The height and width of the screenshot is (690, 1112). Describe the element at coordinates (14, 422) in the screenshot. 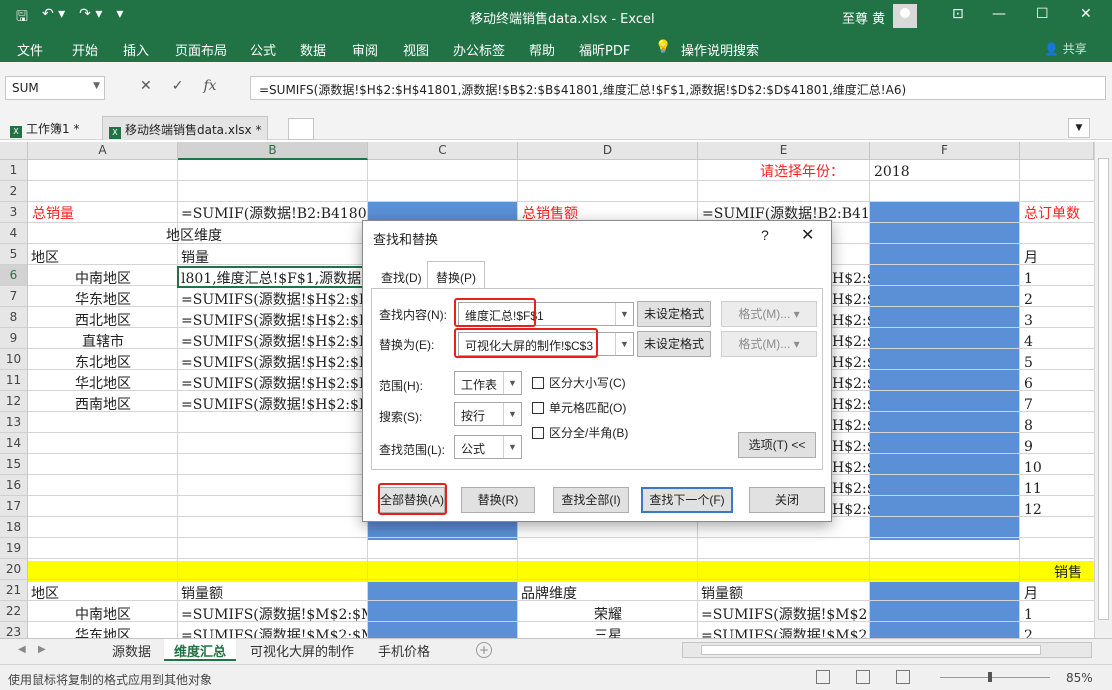

I see `row-header-13: 13` at that location.